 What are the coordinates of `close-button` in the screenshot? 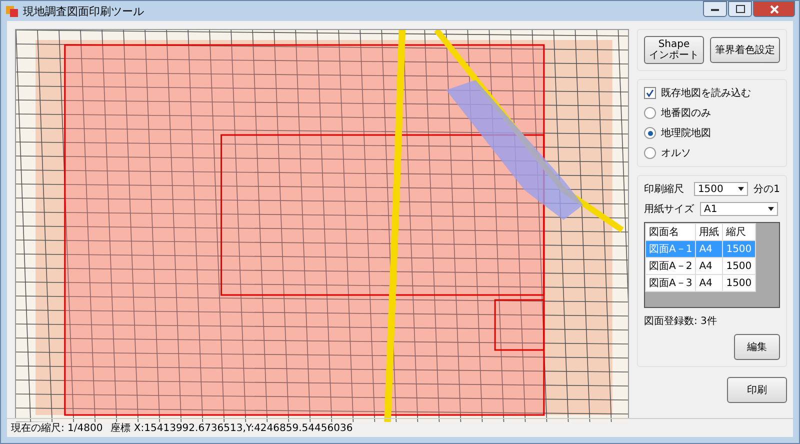 It's located at (774, 9).